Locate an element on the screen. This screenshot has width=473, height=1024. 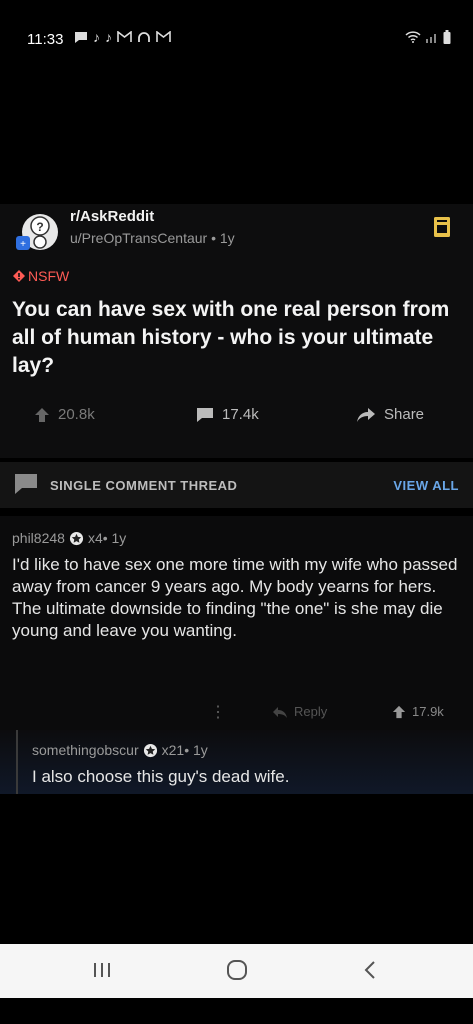
nsfw-diamond-icon is located at coordinates (19, 276).